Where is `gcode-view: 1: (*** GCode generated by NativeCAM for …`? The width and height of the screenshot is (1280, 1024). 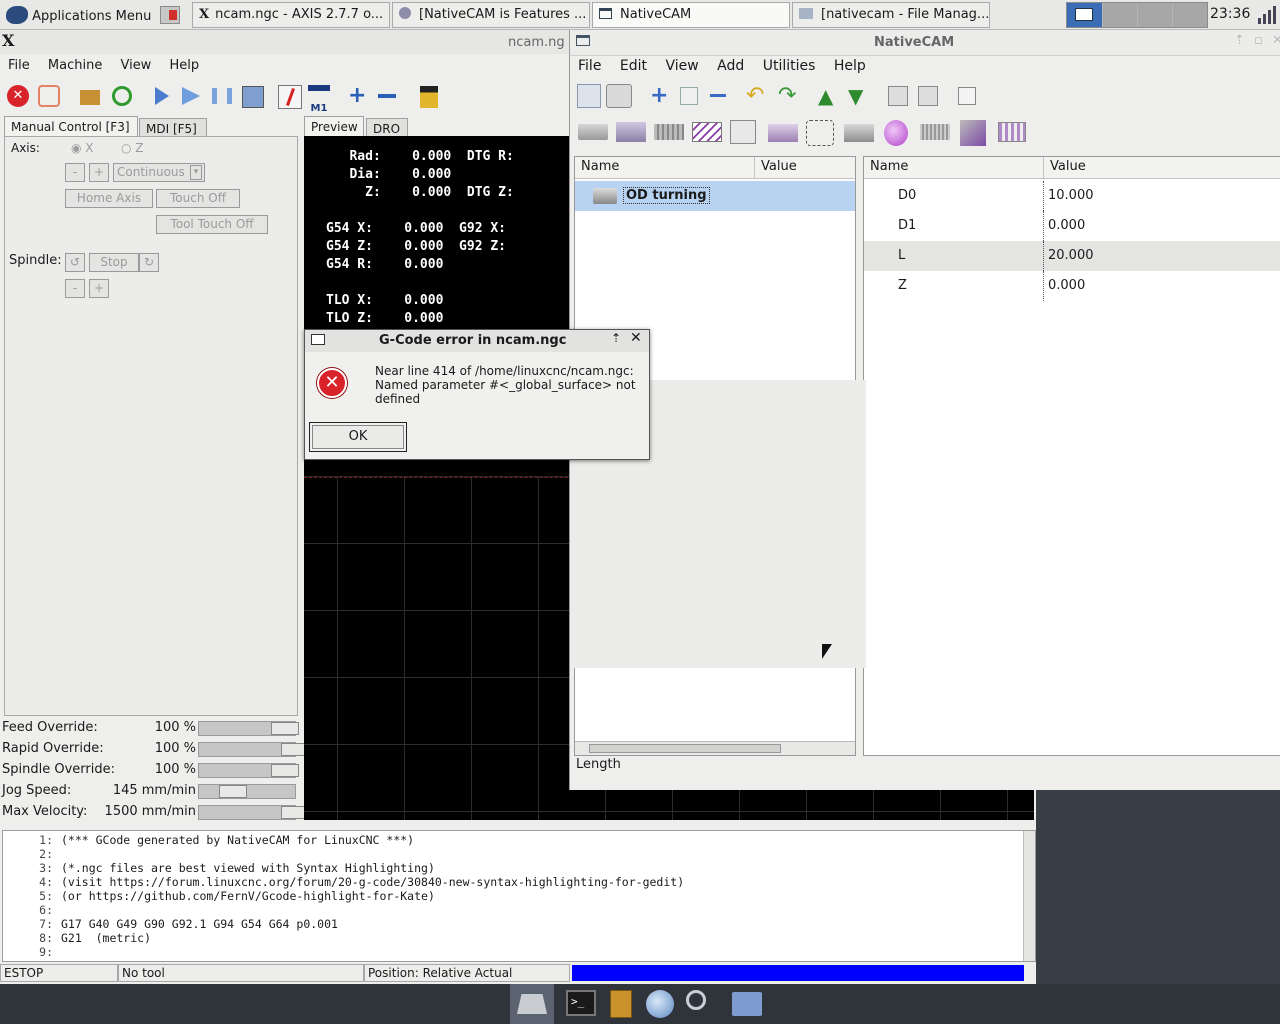 gcode-view: 1: (*** GCode generated by NativeCAM for … is located at coordinates (519, 896).